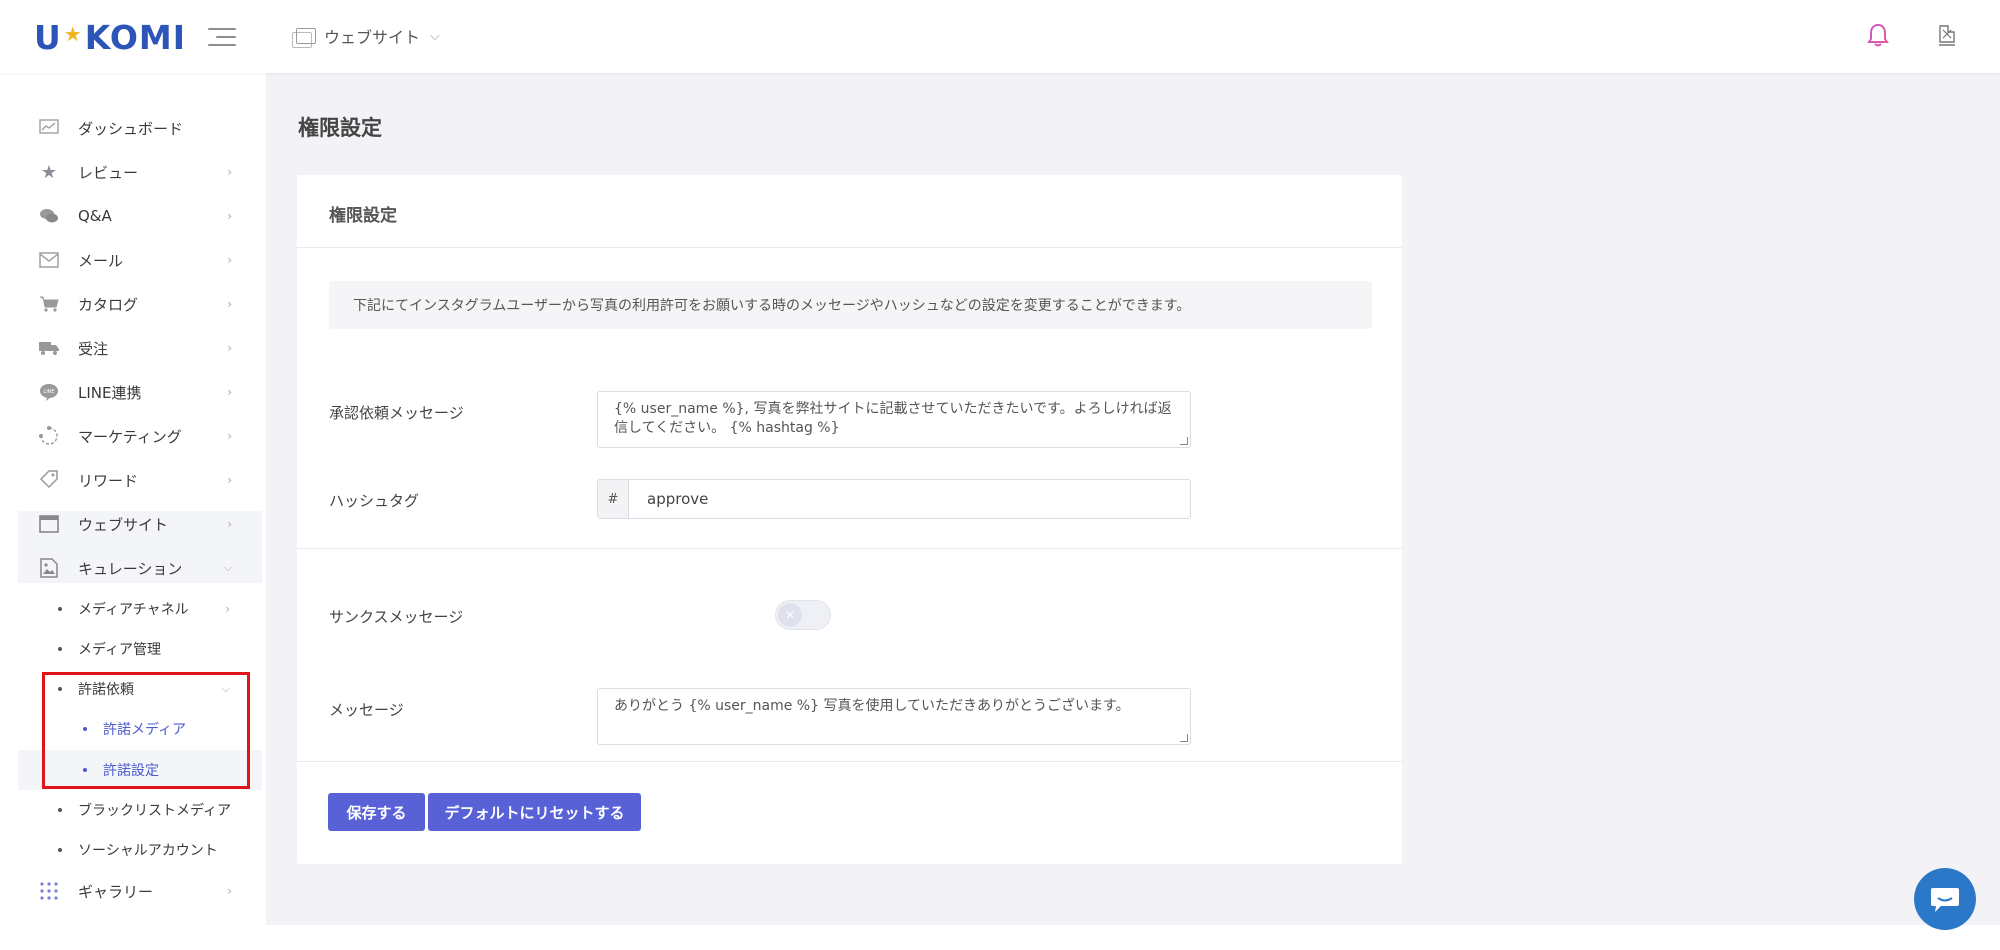  I want to click on sidebar-item-website: ウェブサイト ›, so click(140, 524).